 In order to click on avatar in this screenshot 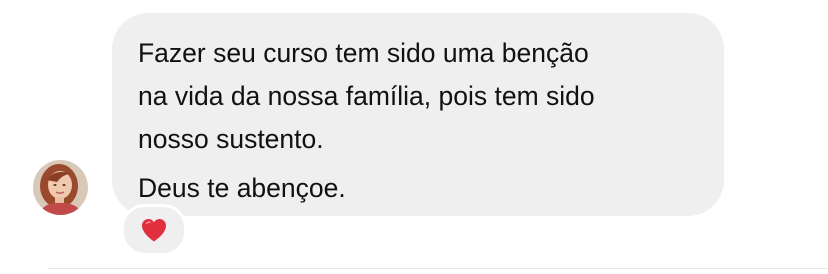, I will do `click(60, 187)`.